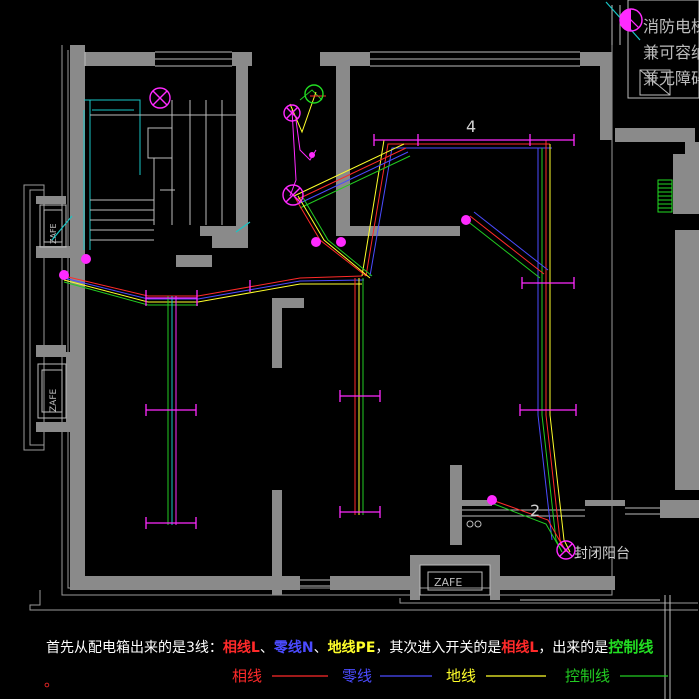  What do you see at coordinates (357, 676) in the screenshot?
I see `legend-label-neutral: 零线` at bounding box center [357, 676].